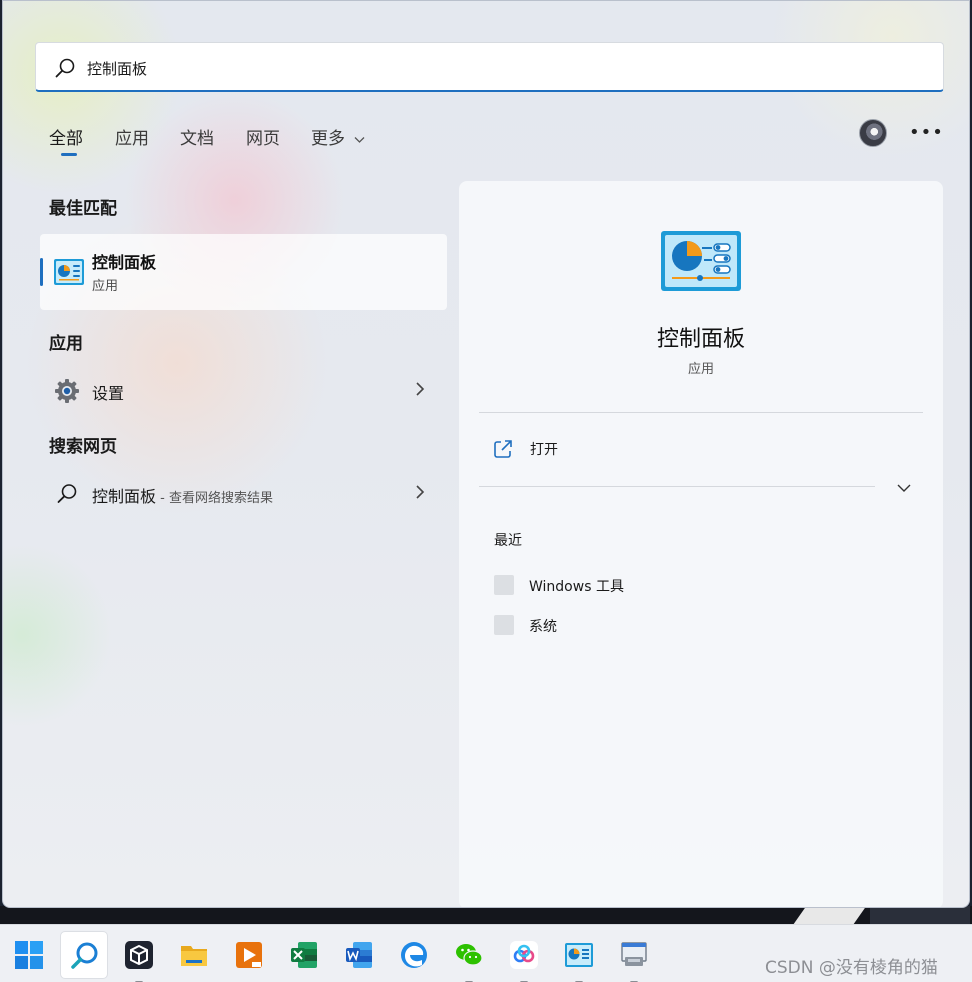 The height and width of the screenshot is (982, 972). Describe the element at coordinates (851, 968) in the screenshot. I see `watermark-text: CSDN @没有棱角的猫` at that location.